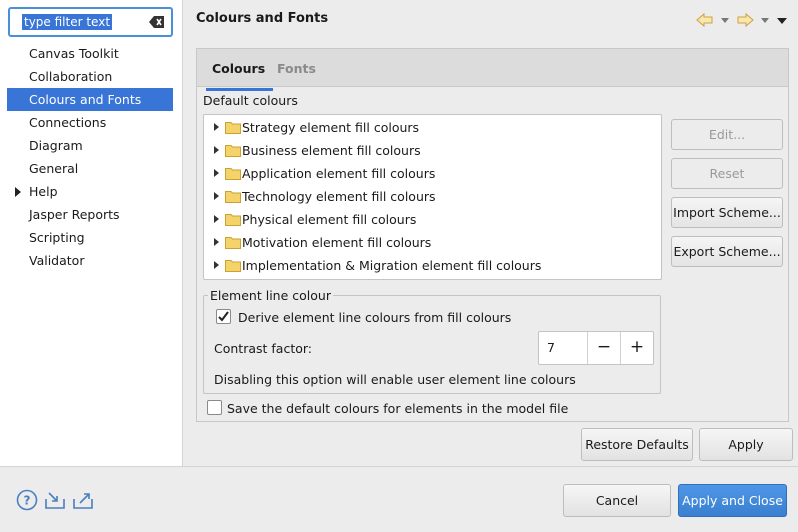 This screenshot has width=798, height=532. I want to click on tree-item-strategy: Strategy element fill colours, so click(432, 127).